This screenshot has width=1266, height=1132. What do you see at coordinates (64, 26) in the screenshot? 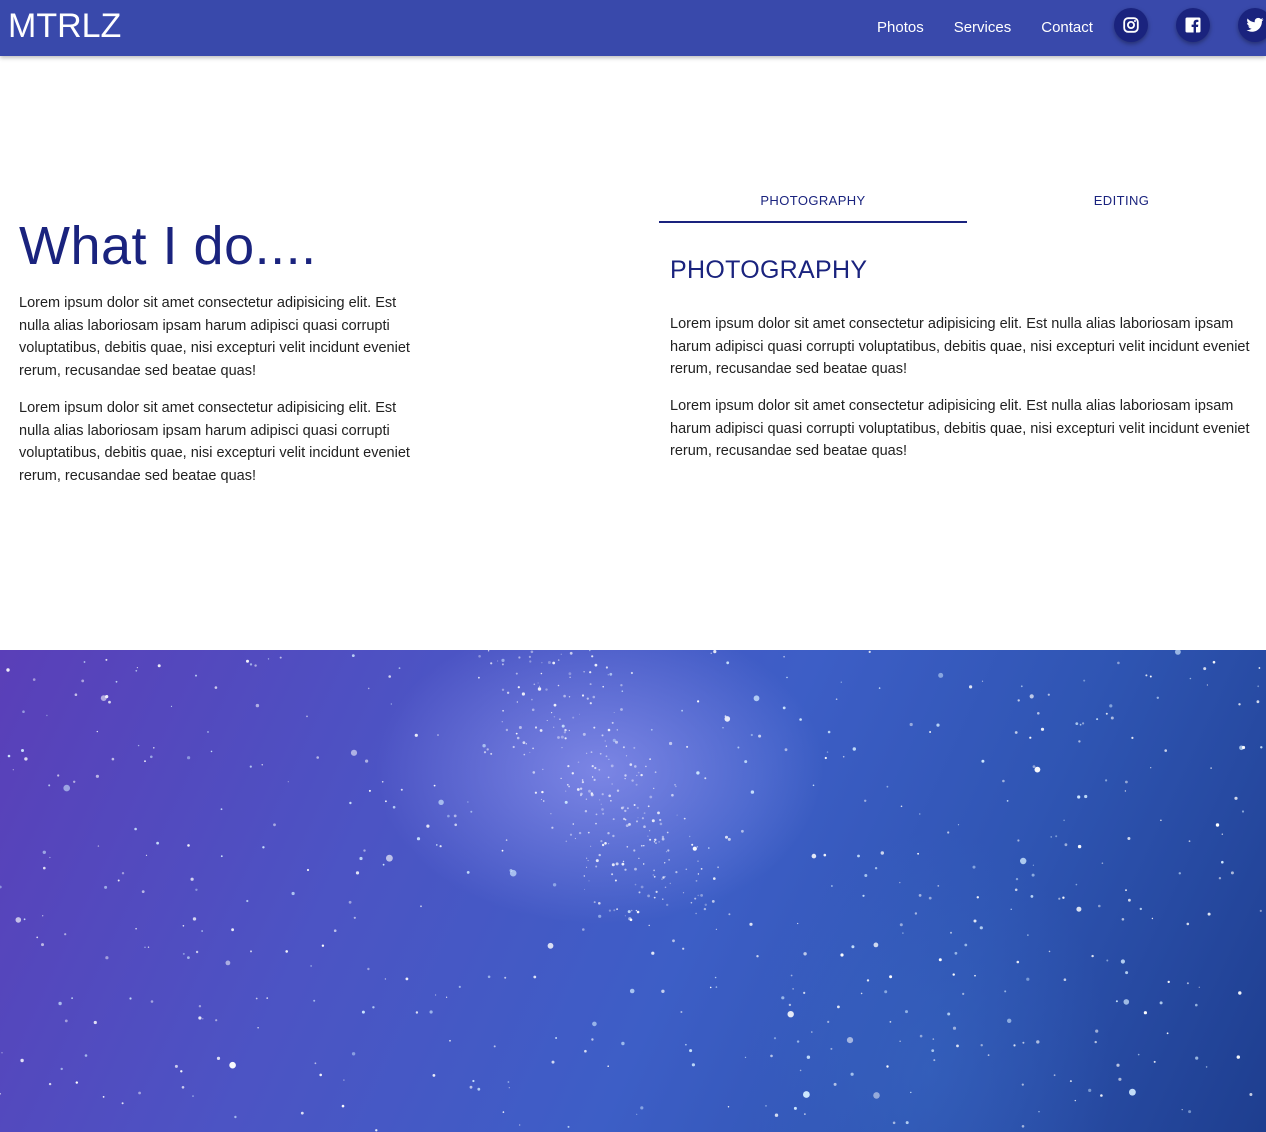
I see `brand-logo: MTRLZ` at bounding box center [64, 26].